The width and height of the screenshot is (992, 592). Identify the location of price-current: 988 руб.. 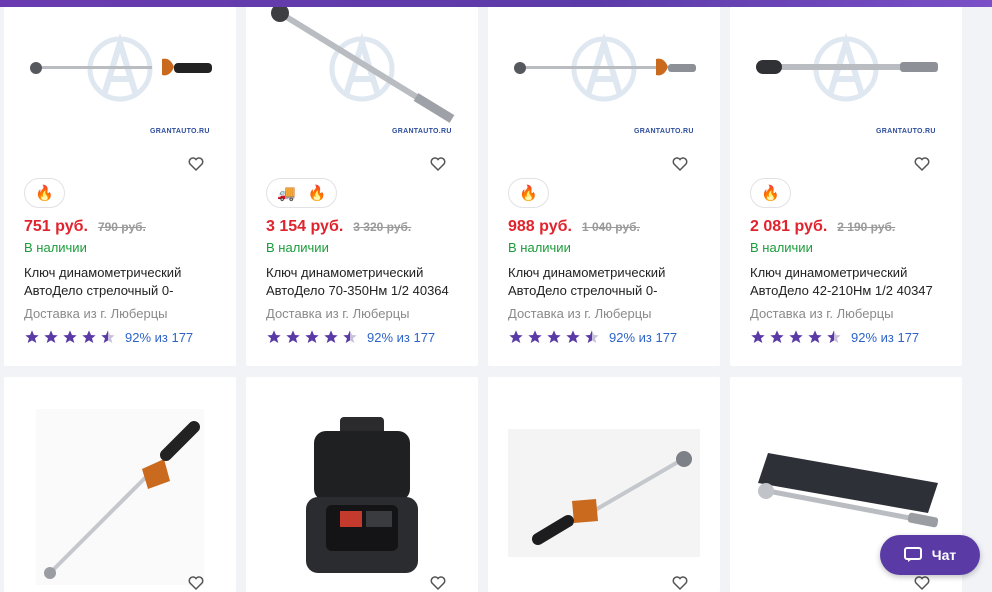
(540, 226).